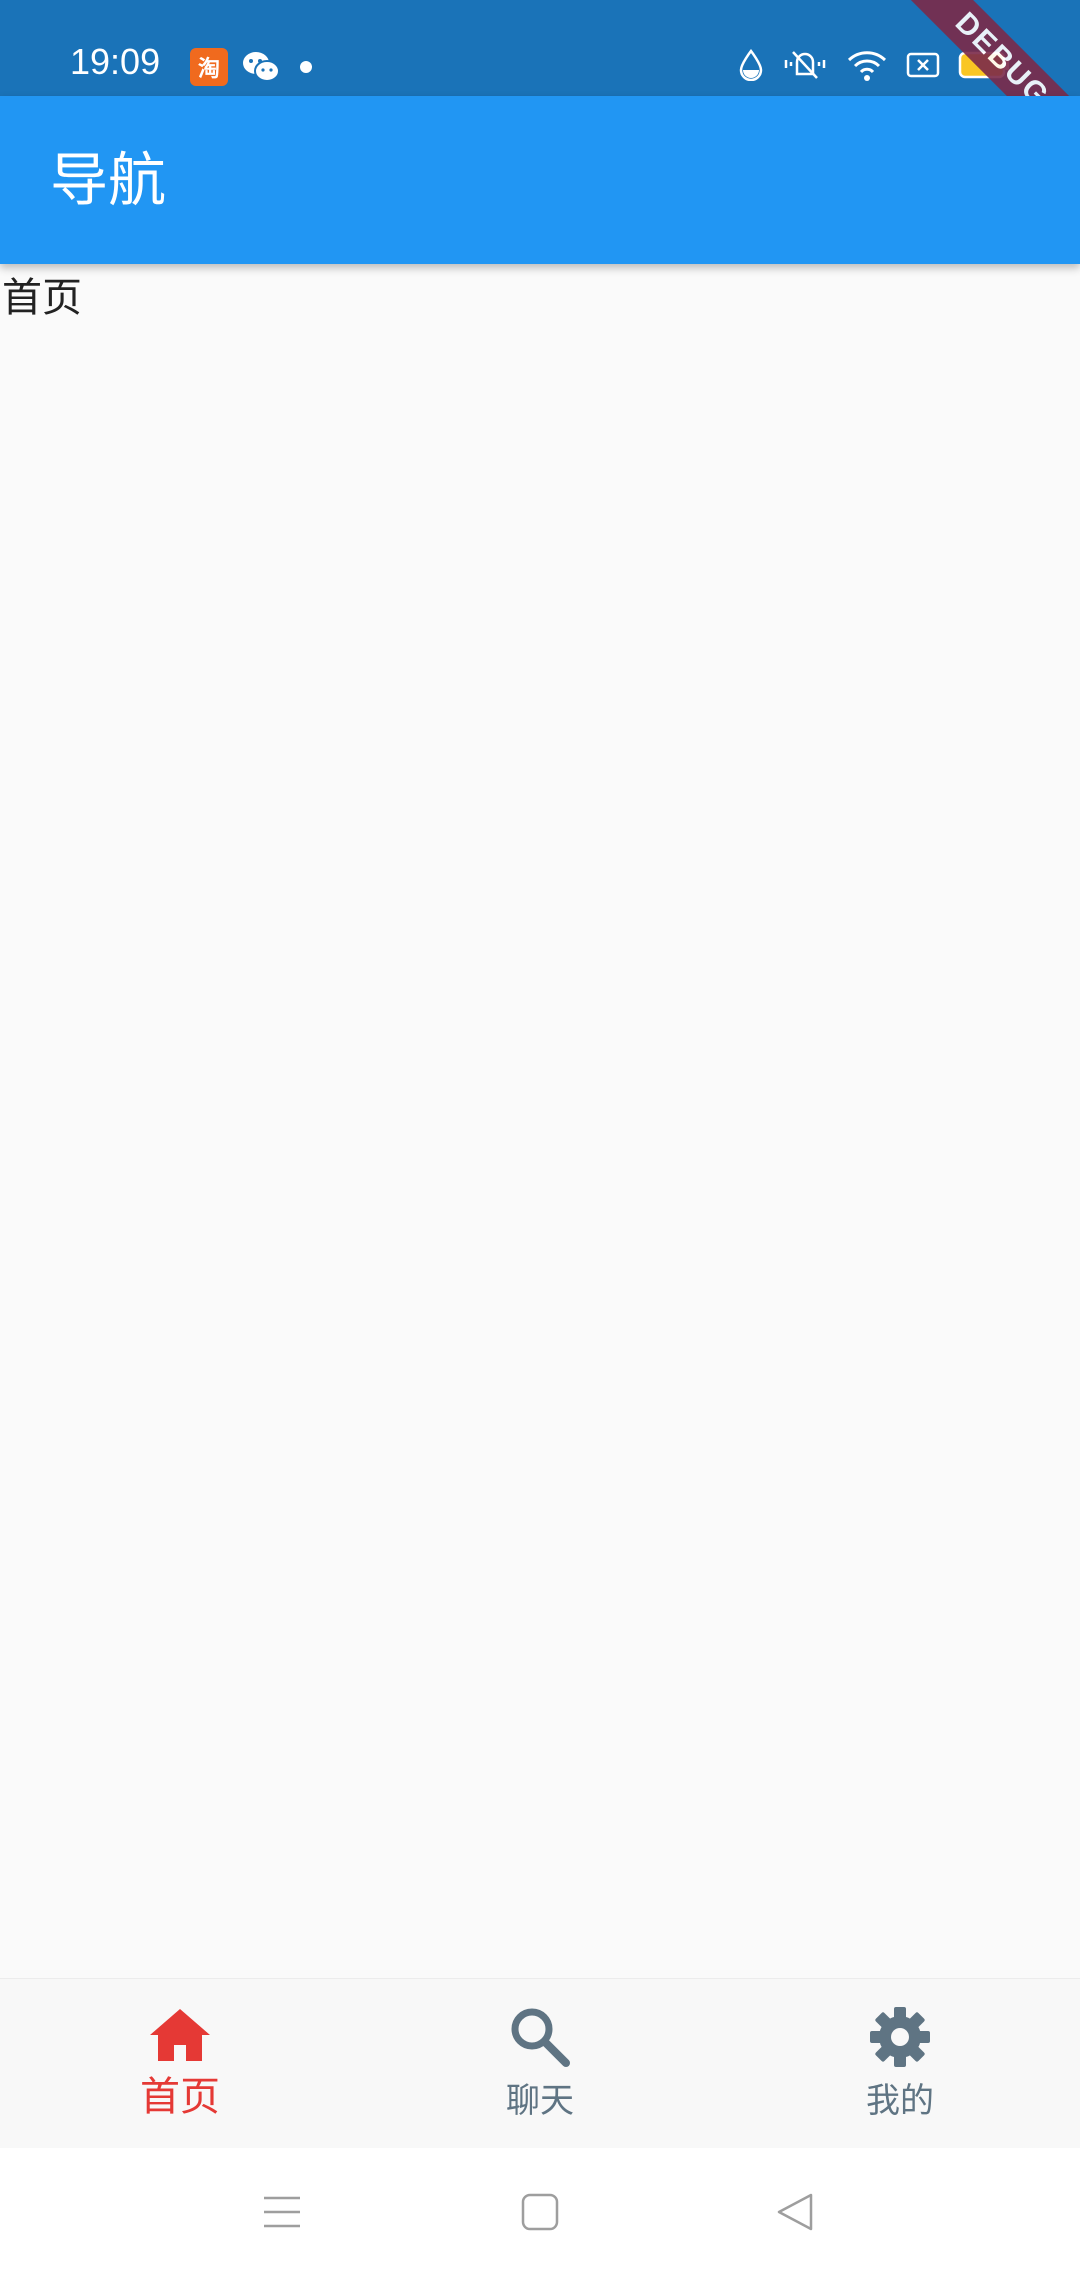  Describe the element at coordinates (261, 67) in the screenshot. I see `wechat-icon` at that location.